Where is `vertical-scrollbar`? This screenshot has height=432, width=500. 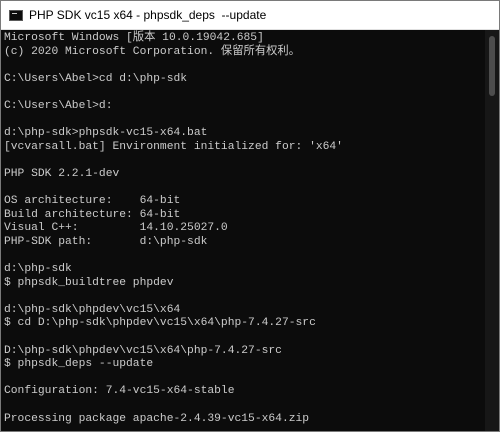
vertical-scrollbar is located at coordinates (492, 230).